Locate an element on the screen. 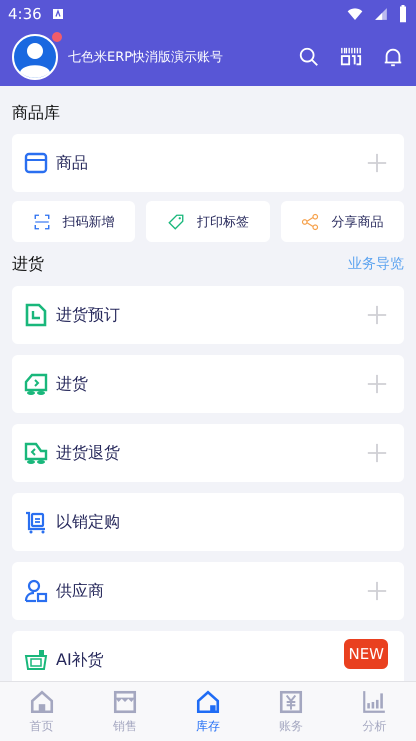  bell-icon is located at coordinates (393, 57).